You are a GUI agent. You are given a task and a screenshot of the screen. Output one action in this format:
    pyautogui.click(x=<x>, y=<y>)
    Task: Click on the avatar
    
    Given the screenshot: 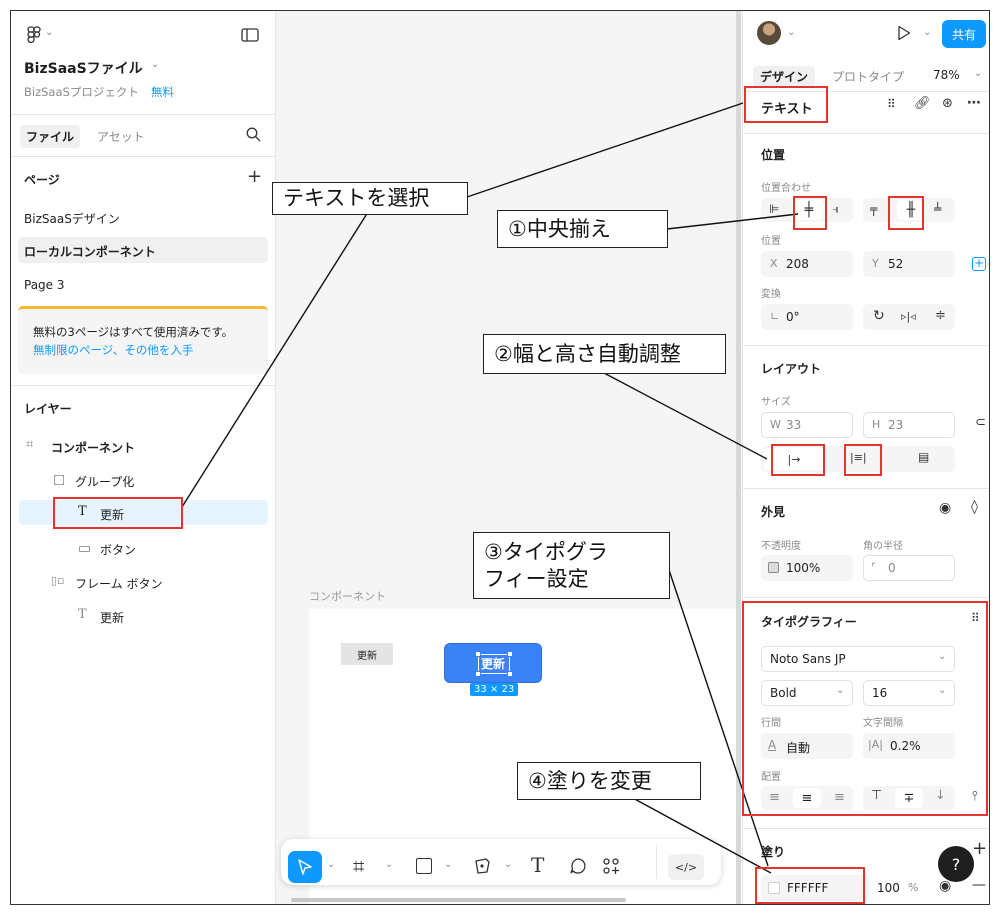 What is the action you would take?
    pyautogui.click(x=769, y=33)
    